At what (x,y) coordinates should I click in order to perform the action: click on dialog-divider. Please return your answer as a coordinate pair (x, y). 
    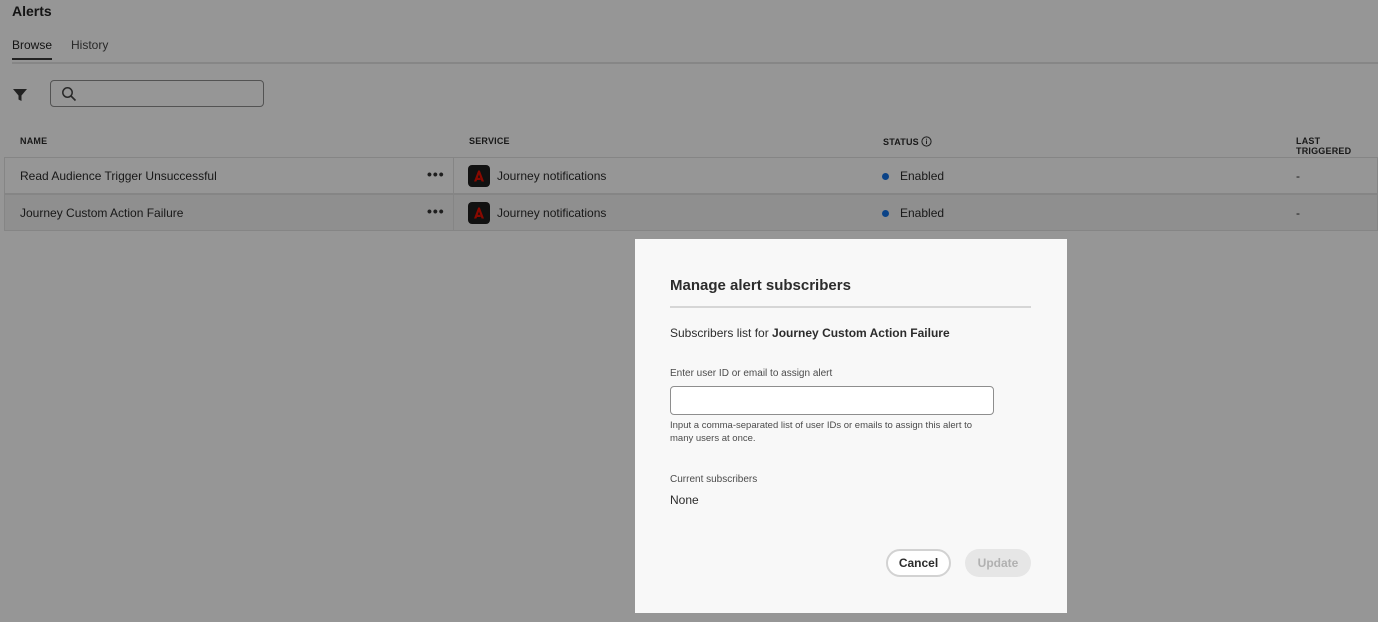
    Looking at the image, I should click on (850, 307).